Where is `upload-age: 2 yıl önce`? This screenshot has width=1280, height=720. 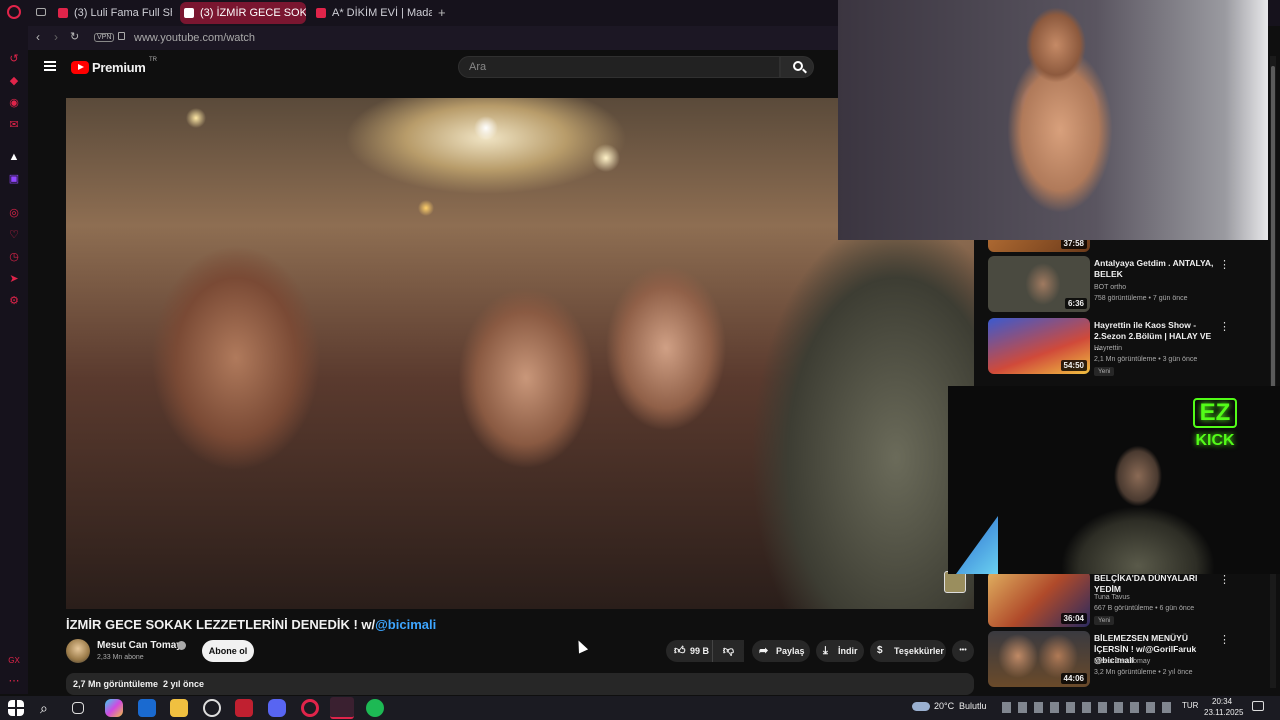 upload-age: 2 yıl önce is located at coordinates (184, 684).